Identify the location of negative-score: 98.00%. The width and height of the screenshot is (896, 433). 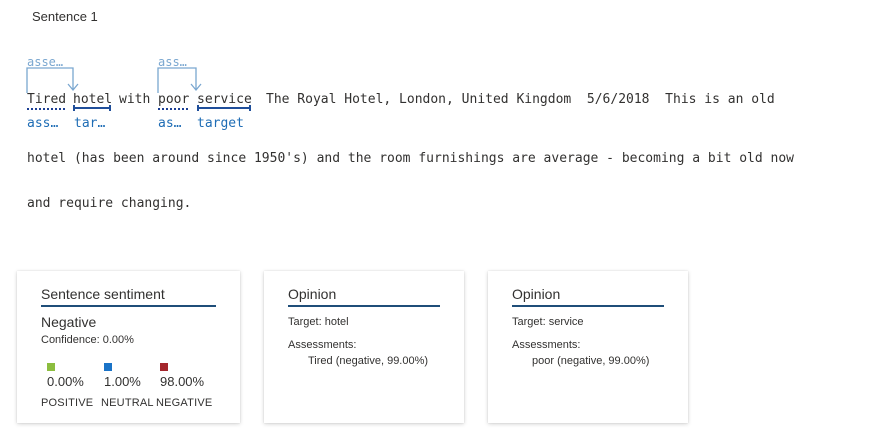
(182, 381).